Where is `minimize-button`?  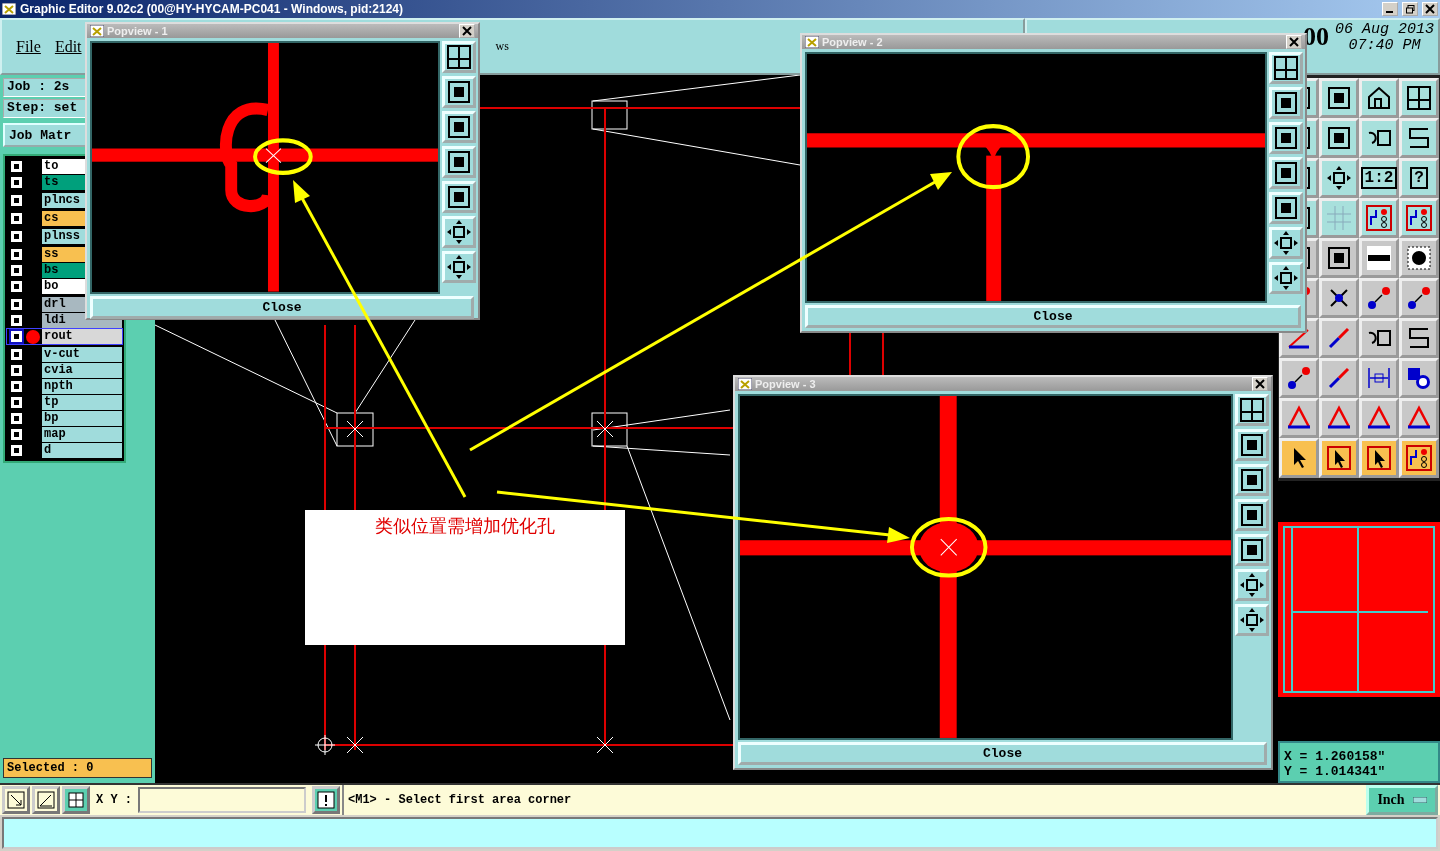
minimize-button is located at coordinates (1390, 9).